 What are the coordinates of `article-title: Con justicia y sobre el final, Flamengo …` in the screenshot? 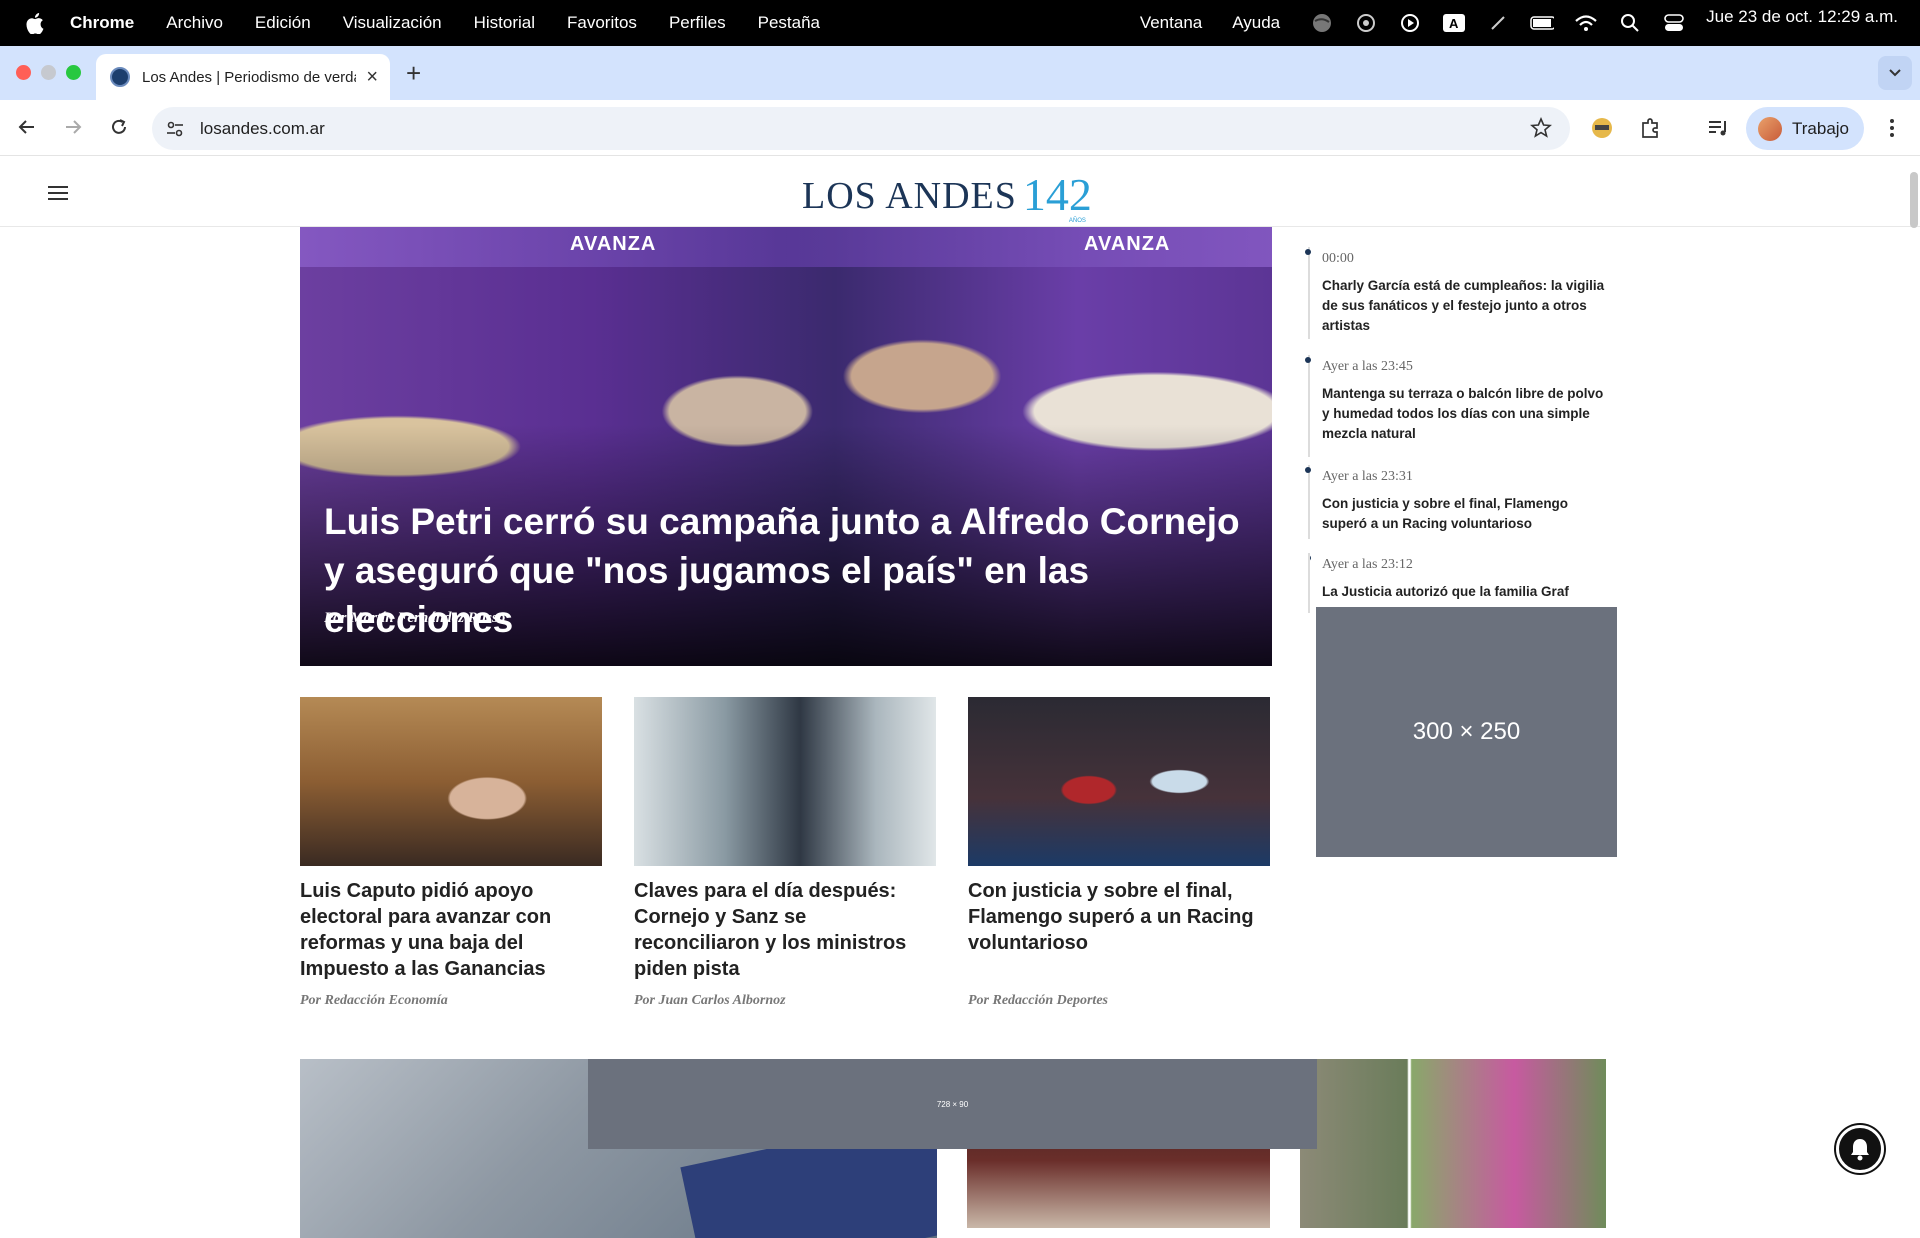 It's located at (1119, 917).